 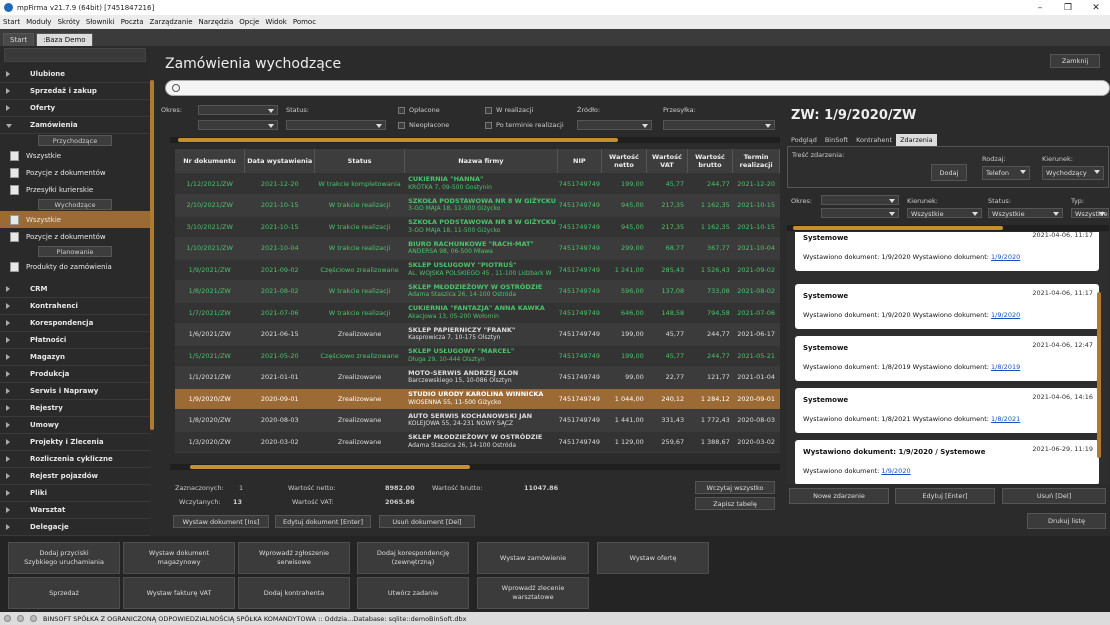 What do you see at coordinates (249, 22) in the screenshot?
I see `menu-item: Opcje` at bounding box center [249, 22].